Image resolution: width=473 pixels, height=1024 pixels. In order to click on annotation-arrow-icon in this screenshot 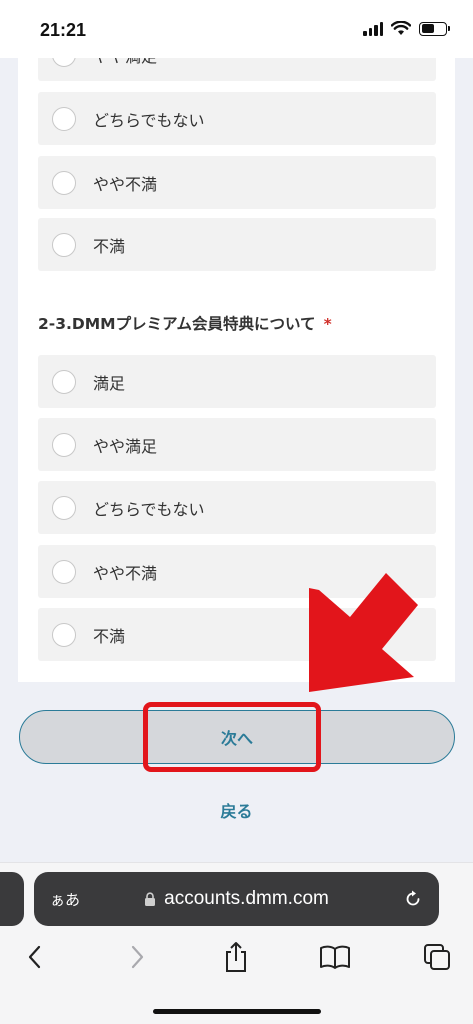, I will do `click(363, 632)`.